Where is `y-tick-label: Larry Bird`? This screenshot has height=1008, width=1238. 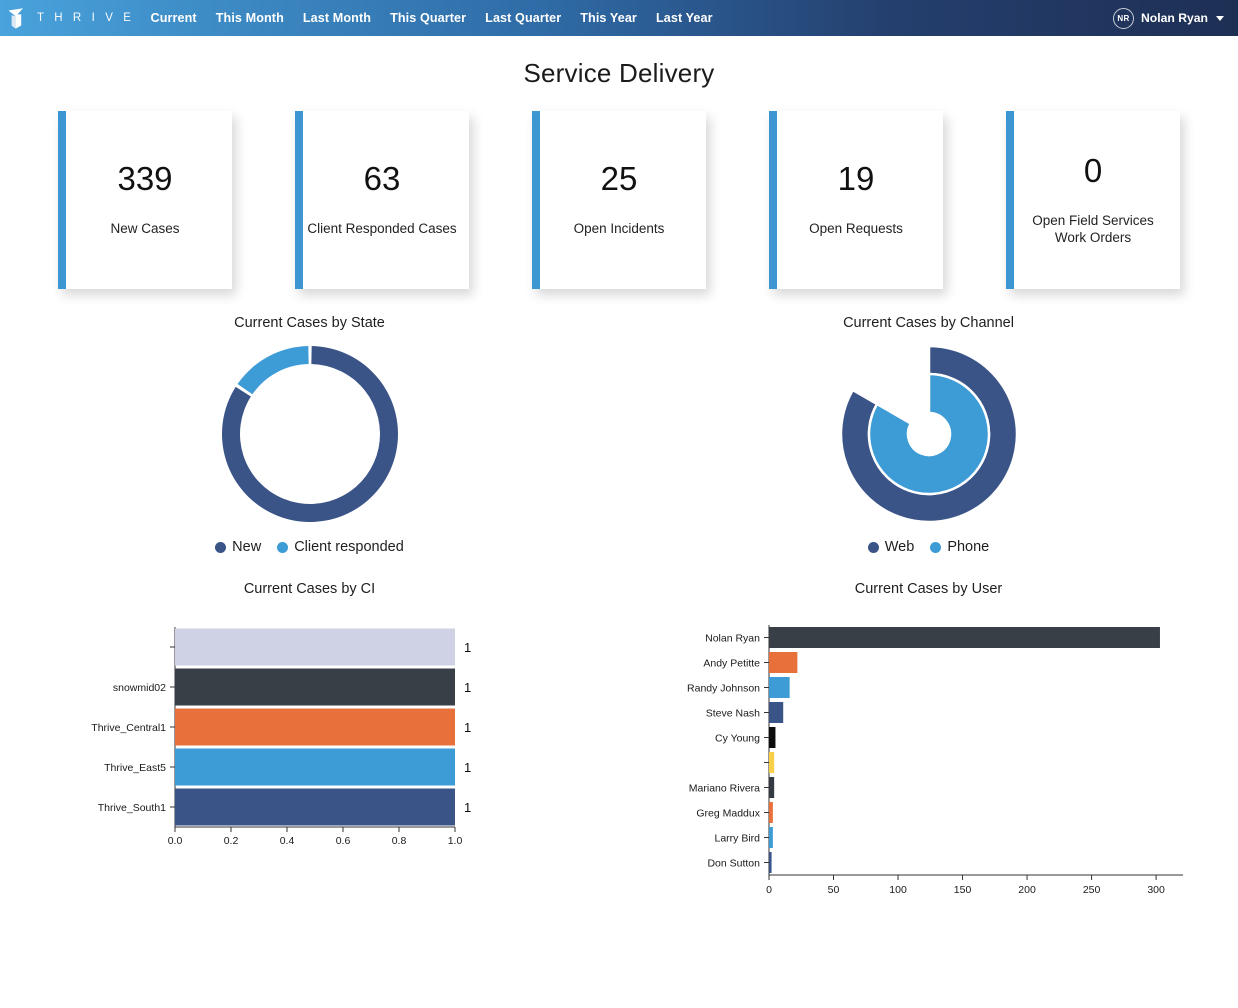 y-tick-label: Larry Bird is located at coordinates (737, 839).